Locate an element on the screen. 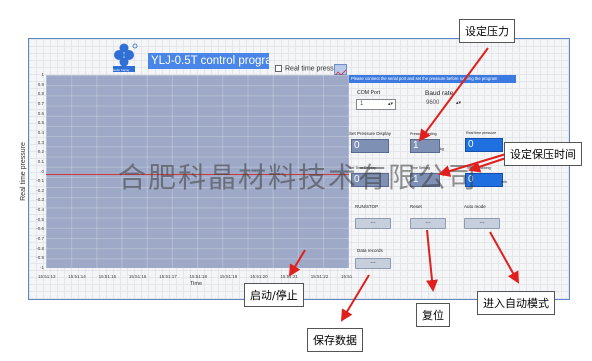 This screenshot has height=361, width=592. arrow-auto-mode is located at coordinates (504, 257).